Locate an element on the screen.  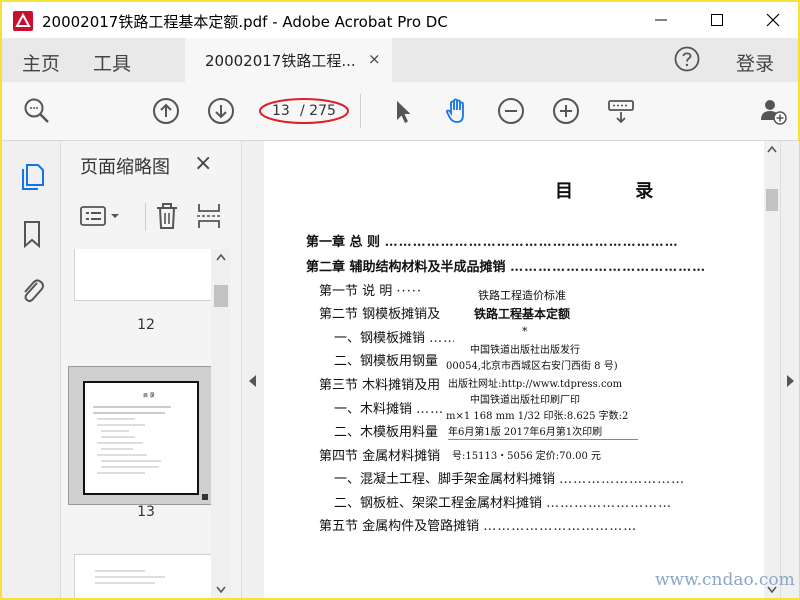
help-icon is located at coordinates (687, 59).